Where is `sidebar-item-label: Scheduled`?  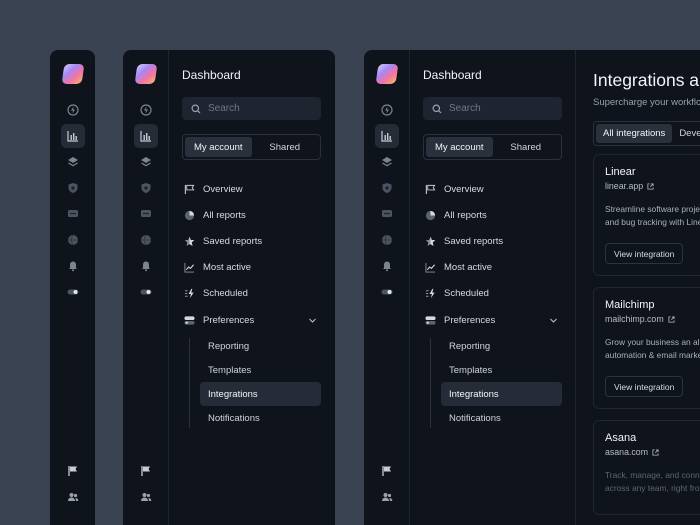 sidebar-item-label: Scheduled is located at coordinates (225, 294).